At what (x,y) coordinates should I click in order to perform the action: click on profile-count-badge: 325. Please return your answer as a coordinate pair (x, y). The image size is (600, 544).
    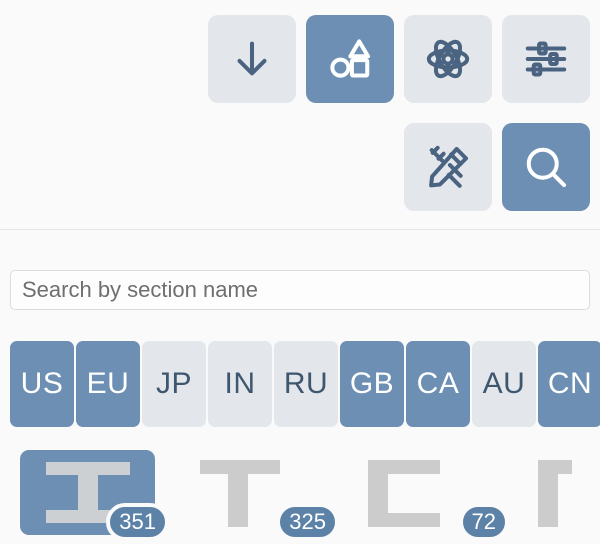
    Looking at the image, I should click on (307, 522).